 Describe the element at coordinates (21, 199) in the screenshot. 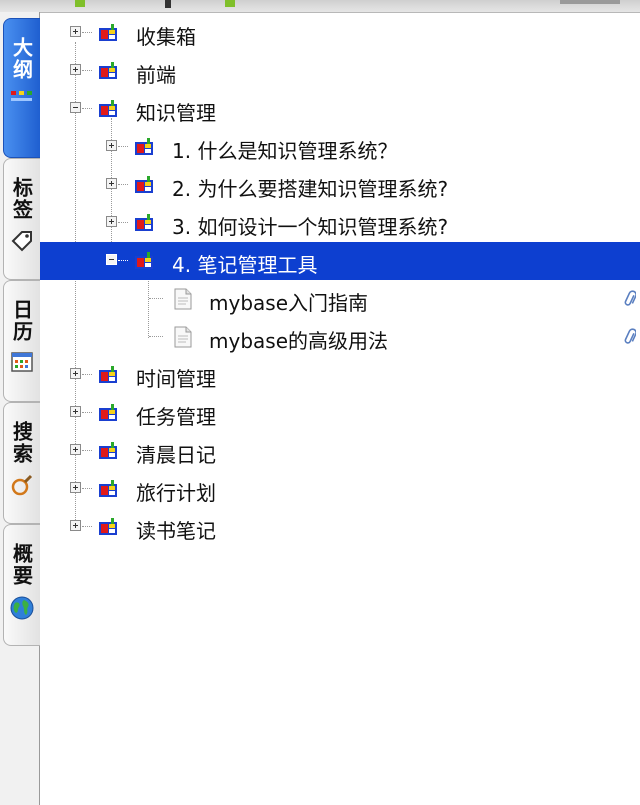

I see `tab-tags-label: 标签` at that location.